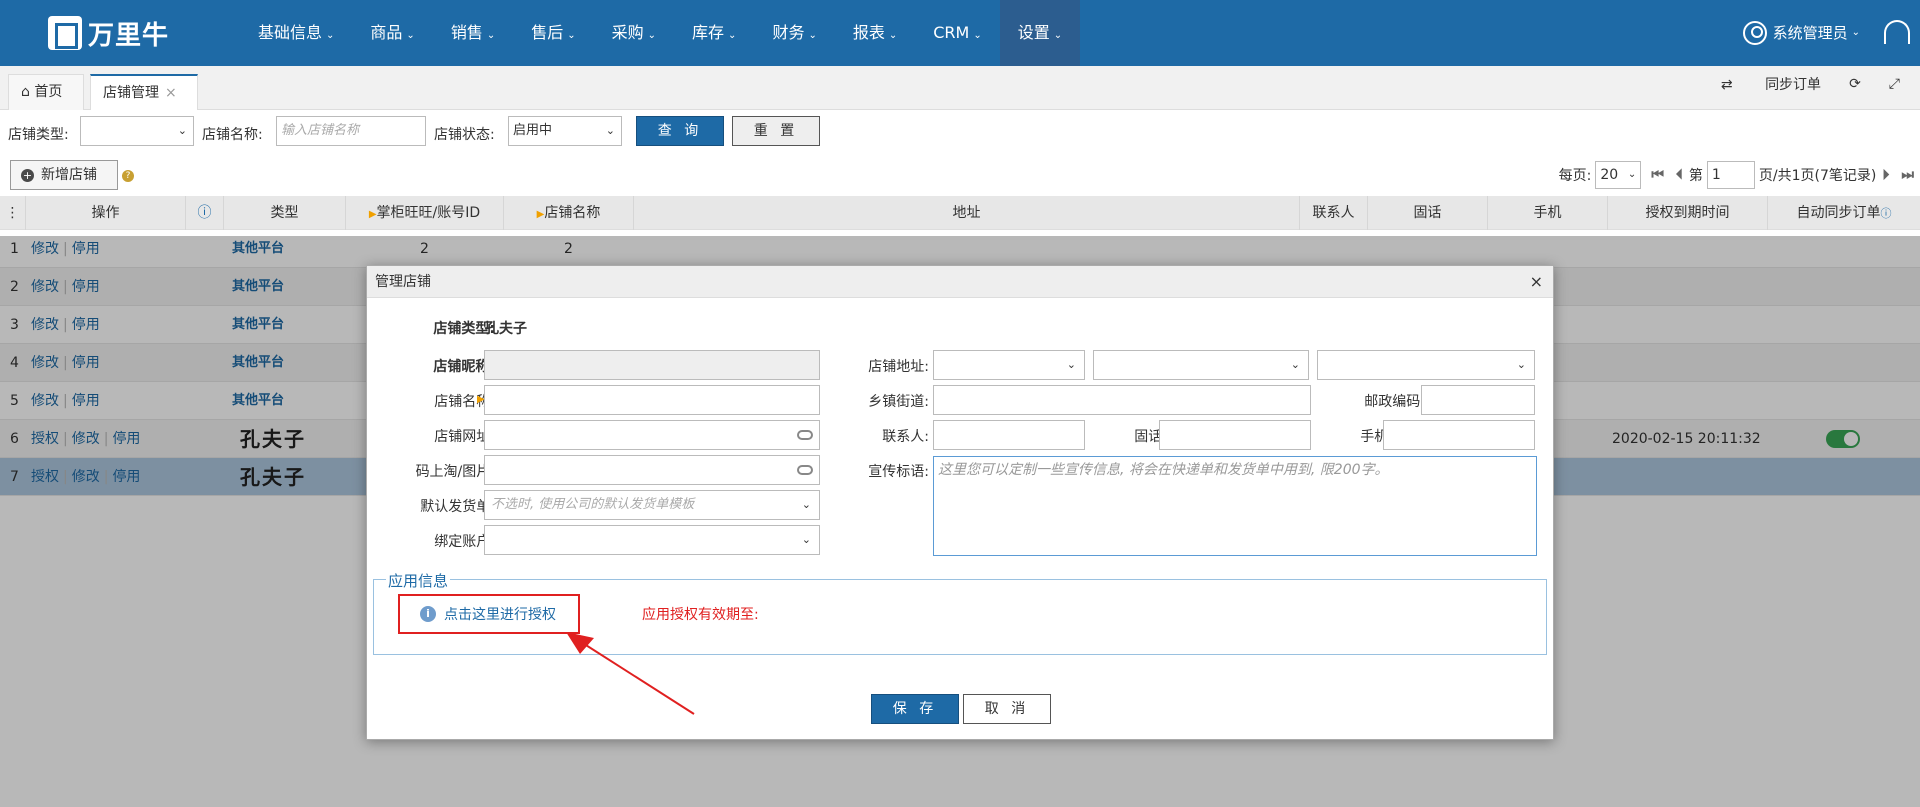  I want to click on per-page-select: 20 ⌄, so click(1618, 175).